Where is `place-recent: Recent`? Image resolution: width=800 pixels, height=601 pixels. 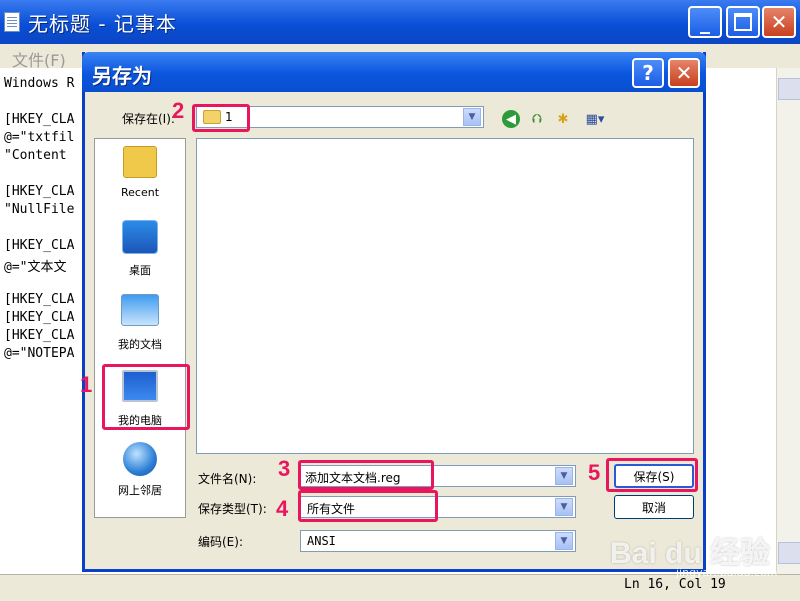
place-recent: Recent is located at coordinates (140, 172).